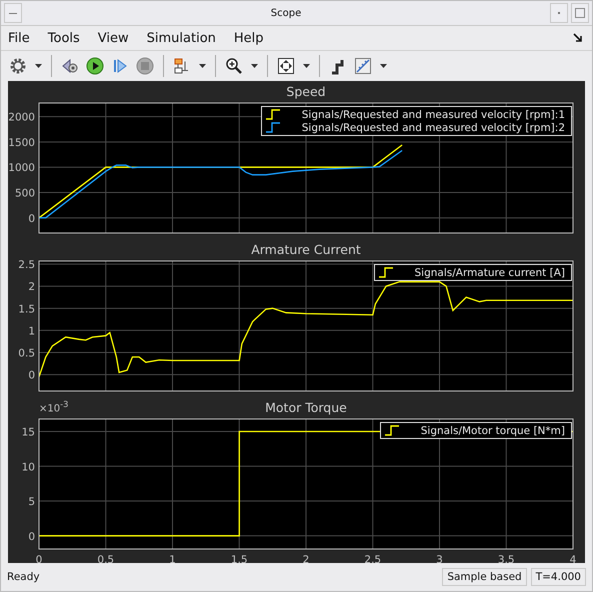  Describe the element at coordinates (558, 577) in the screenshot. I see `status-time: T=4.000` at that location.